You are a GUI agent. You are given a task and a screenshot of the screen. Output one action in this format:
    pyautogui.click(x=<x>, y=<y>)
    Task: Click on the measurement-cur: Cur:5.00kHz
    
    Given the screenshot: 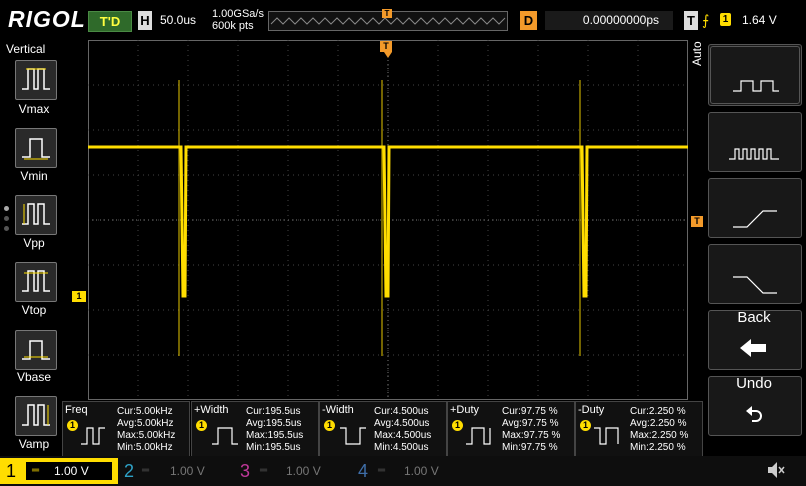 What is the action you would take?
    pyautogui.click(x=145, y=411)
    